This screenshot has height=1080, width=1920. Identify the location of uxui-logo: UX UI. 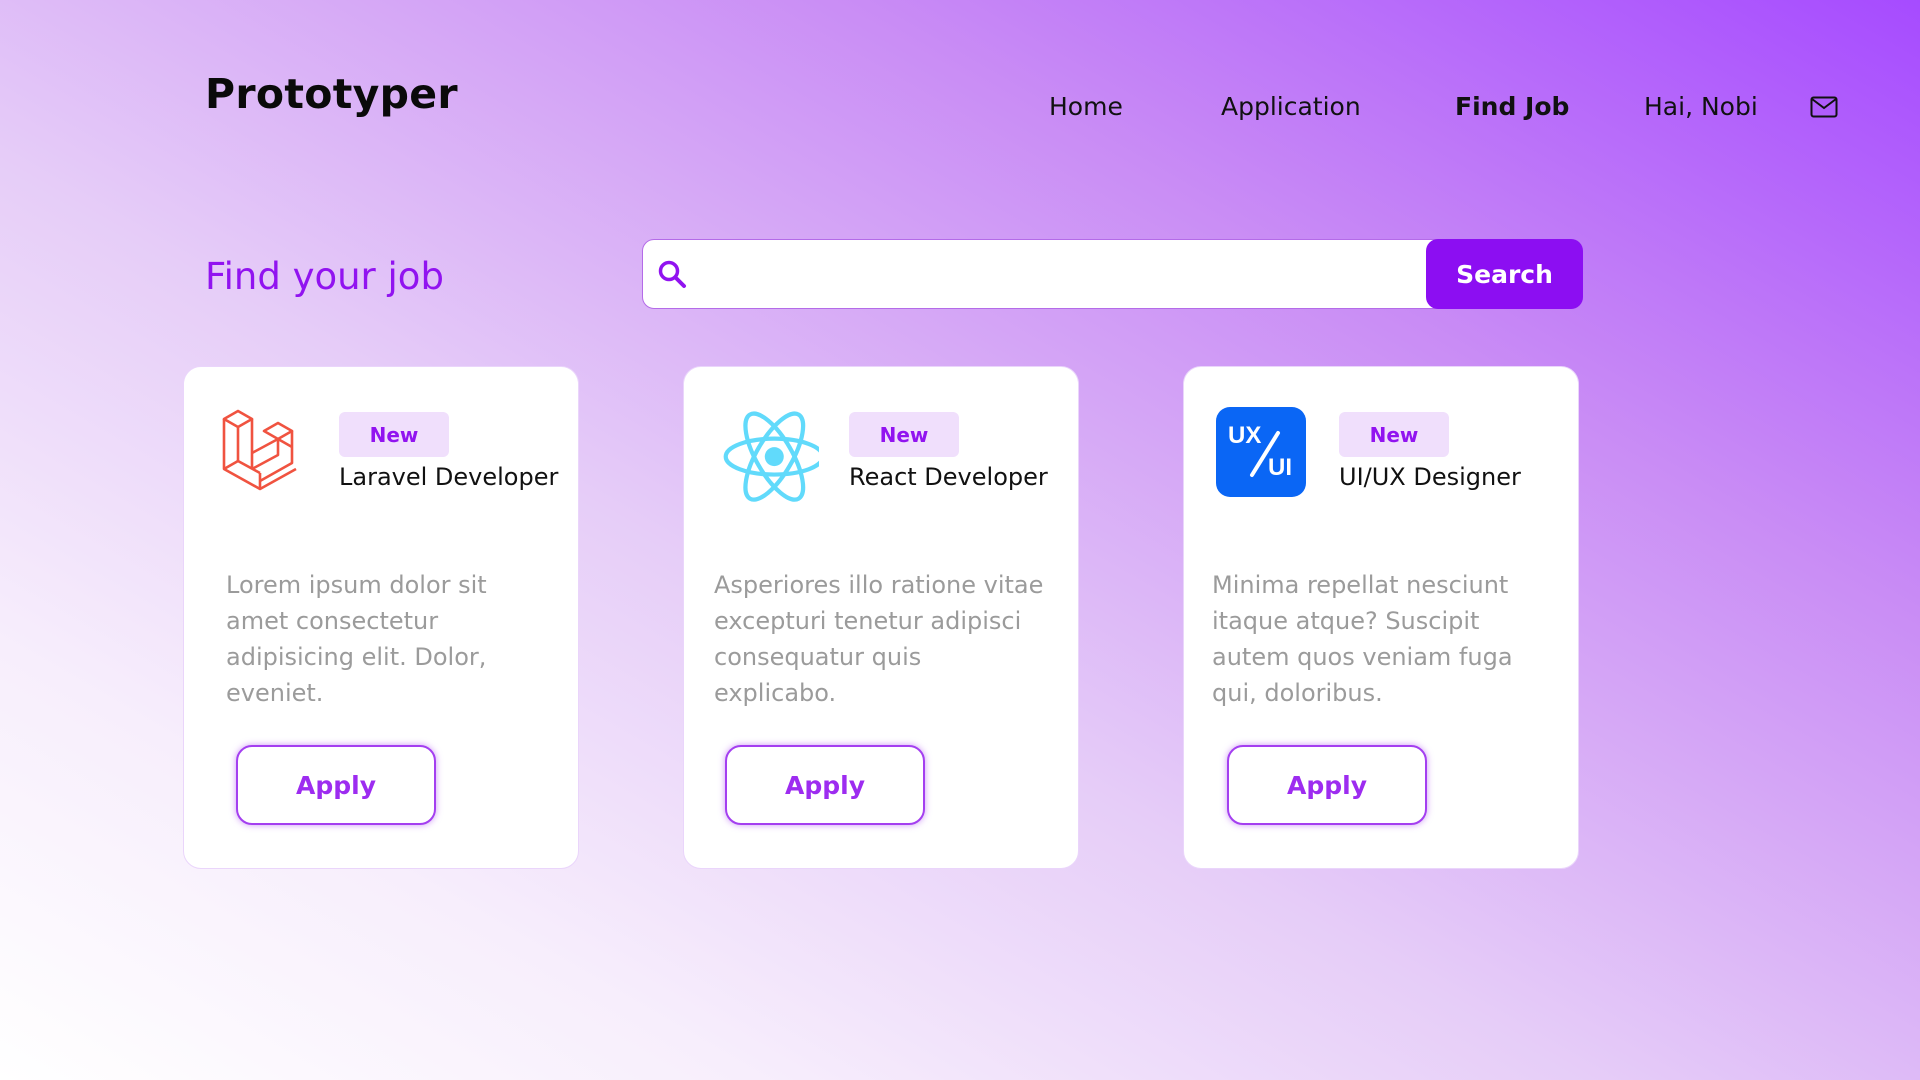
(1261, 452).